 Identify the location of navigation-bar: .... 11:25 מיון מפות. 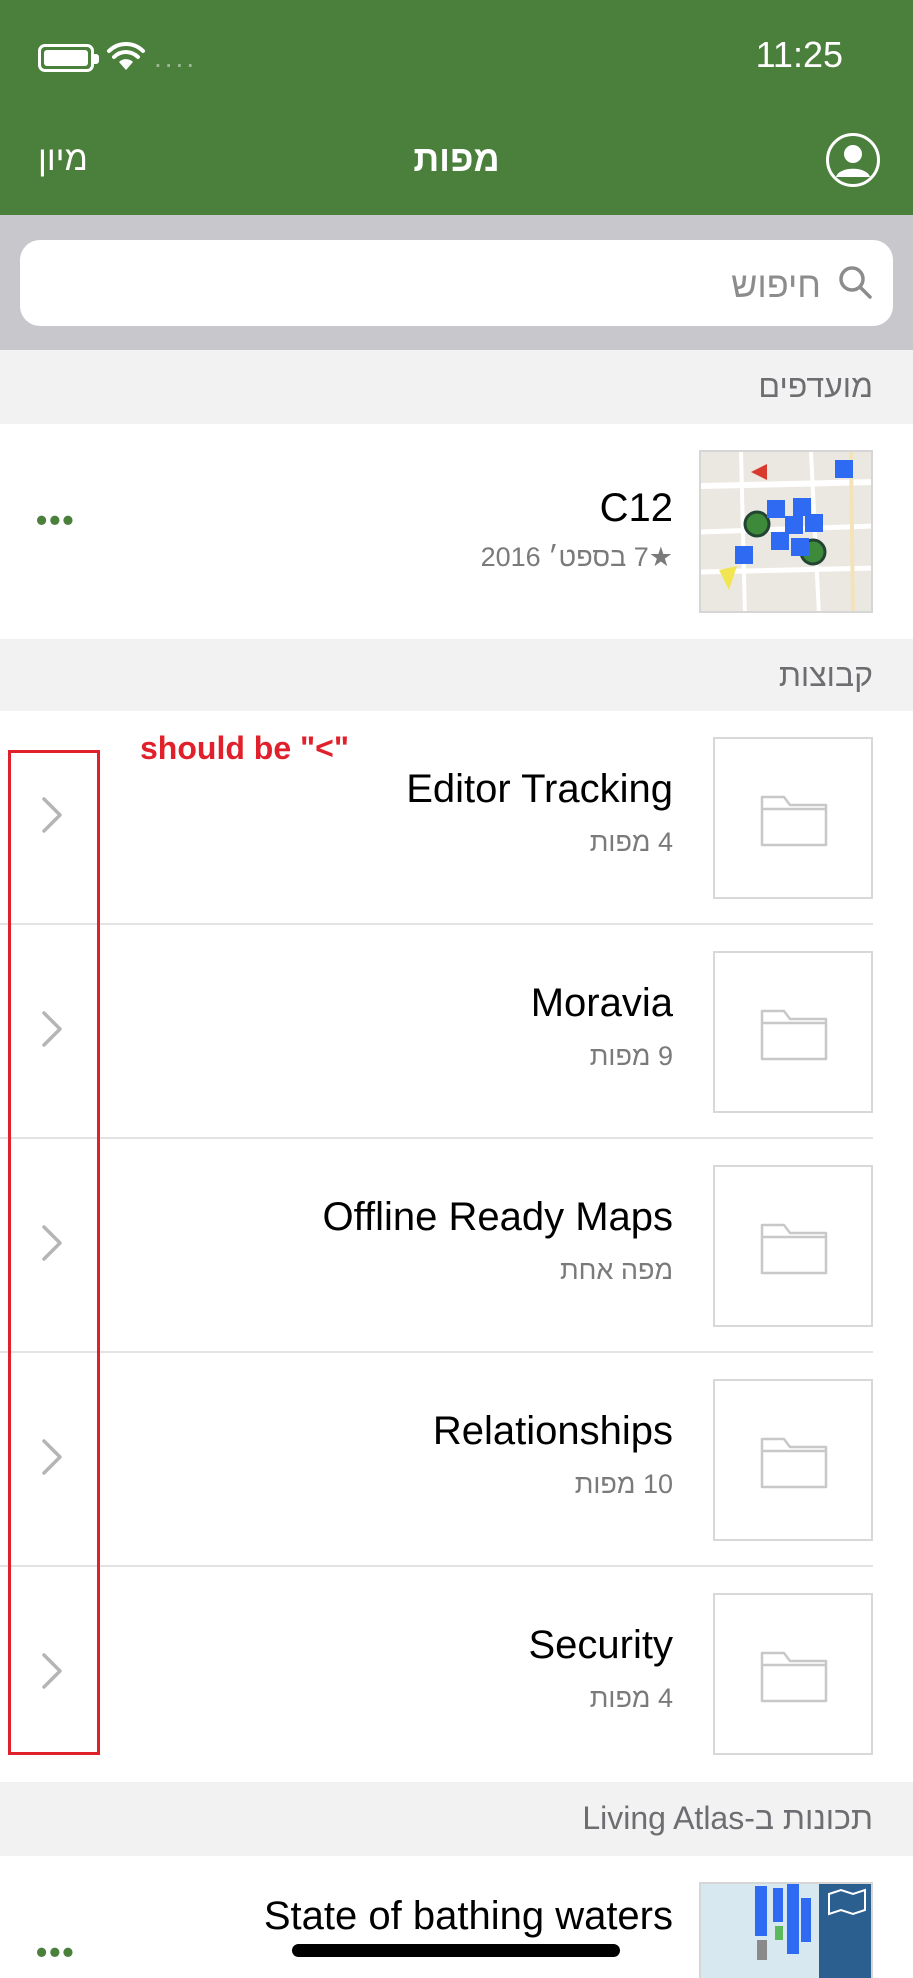
(456, 107).